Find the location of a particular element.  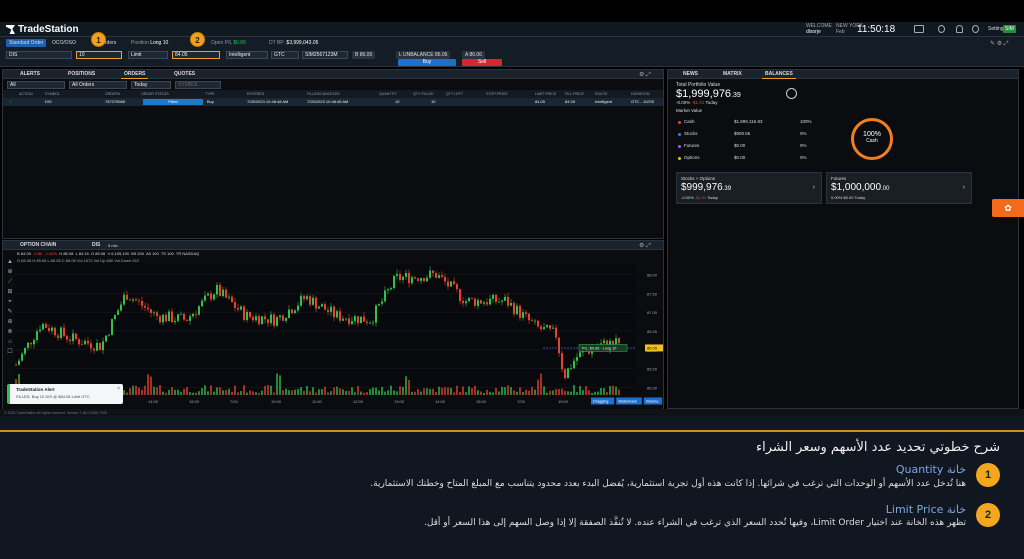

eye-icon is located at coordinates (791, 93).